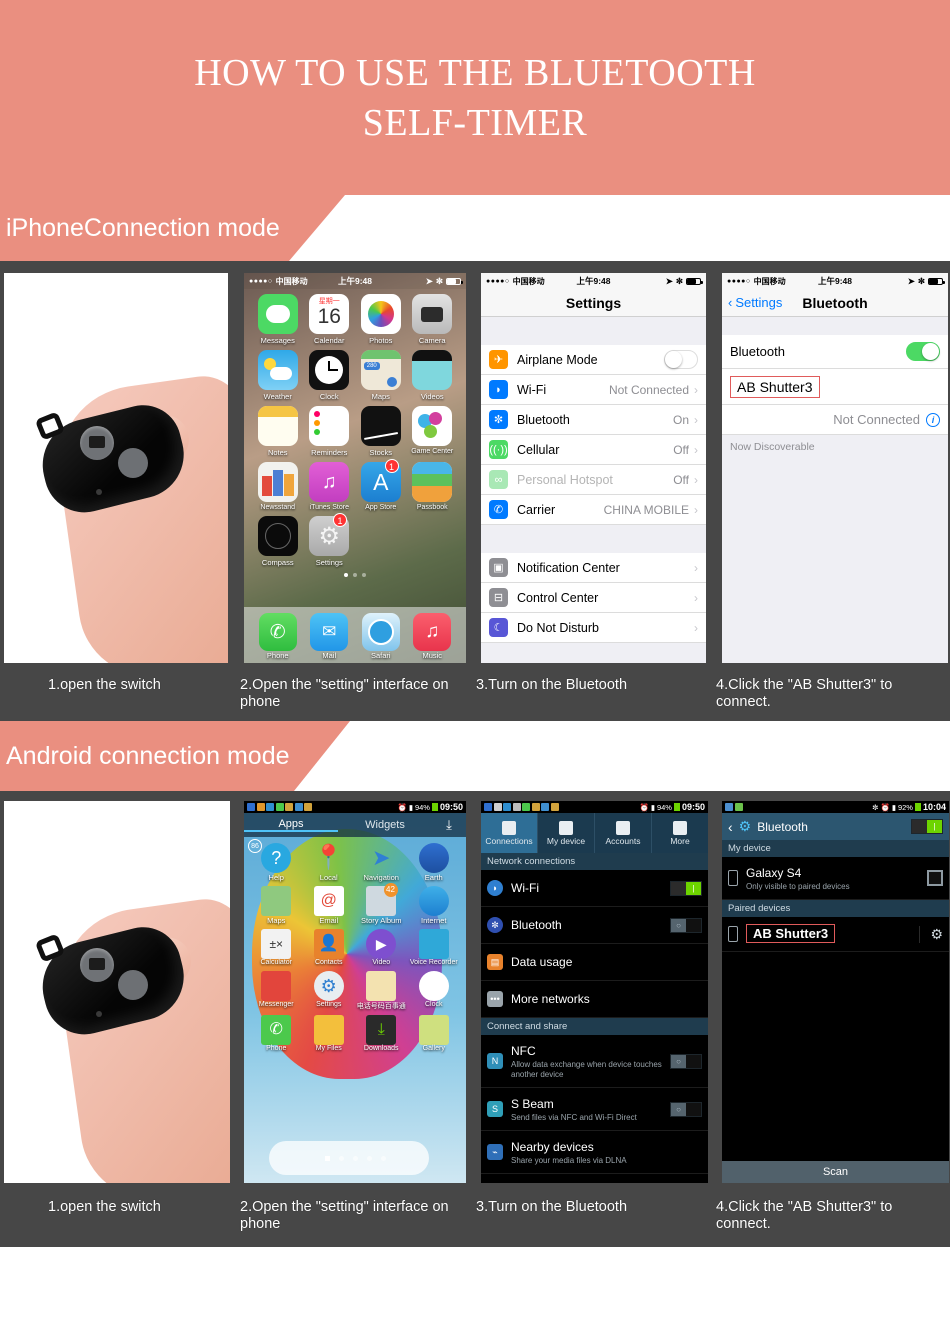  Describe the element at coordinates (686, 1061) in the screenshot. I see `nfc-toggle: ○` at that location.